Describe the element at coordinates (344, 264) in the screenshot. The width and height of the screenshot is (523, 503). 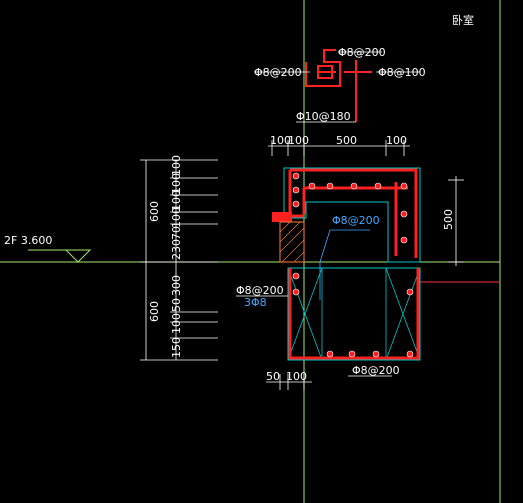
I see `blue-leader` at that location.